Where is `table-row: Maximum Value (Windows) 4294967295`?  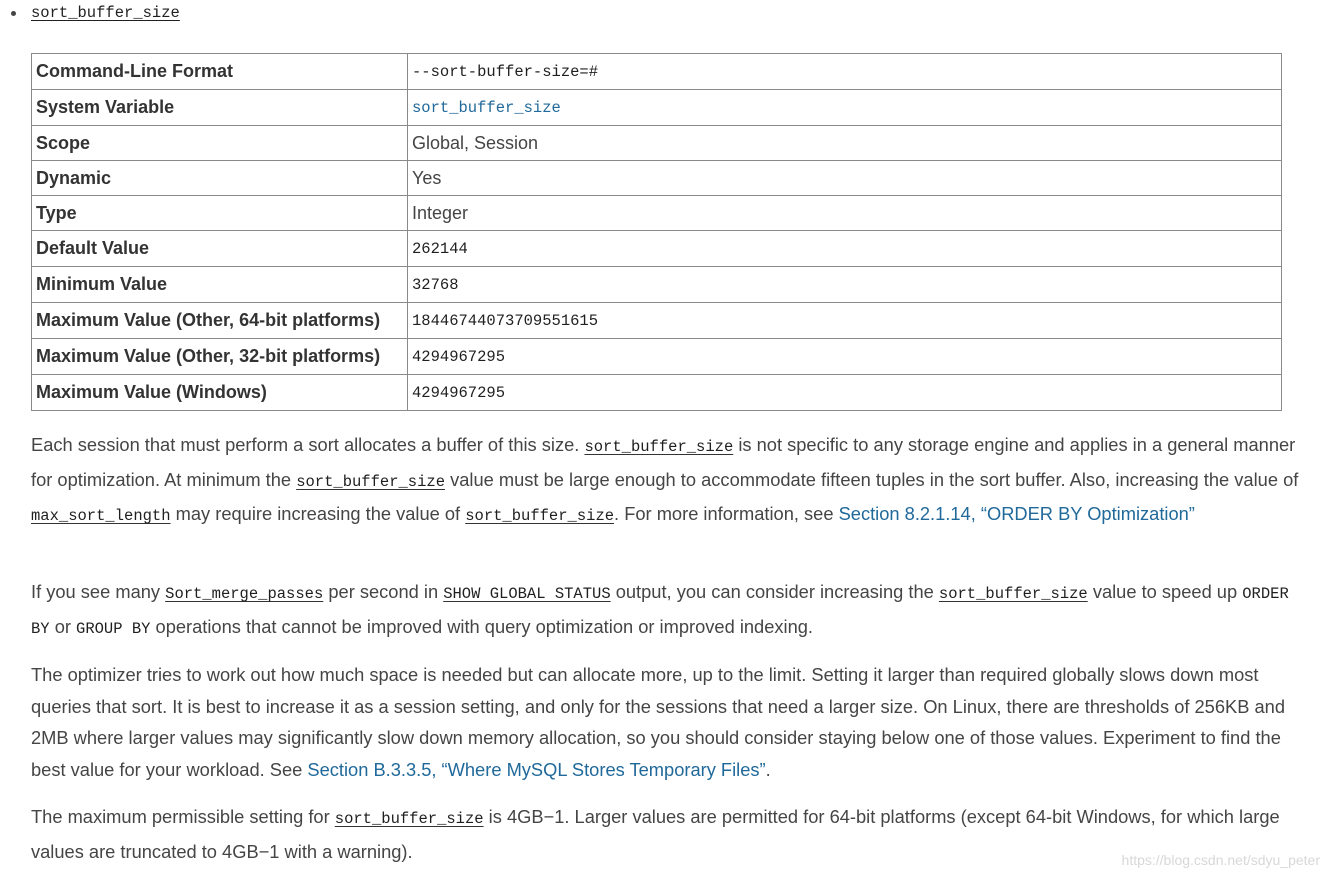 table-row: Maximum Value (Windows) 4294967295 is located at coordinates (656, 392).